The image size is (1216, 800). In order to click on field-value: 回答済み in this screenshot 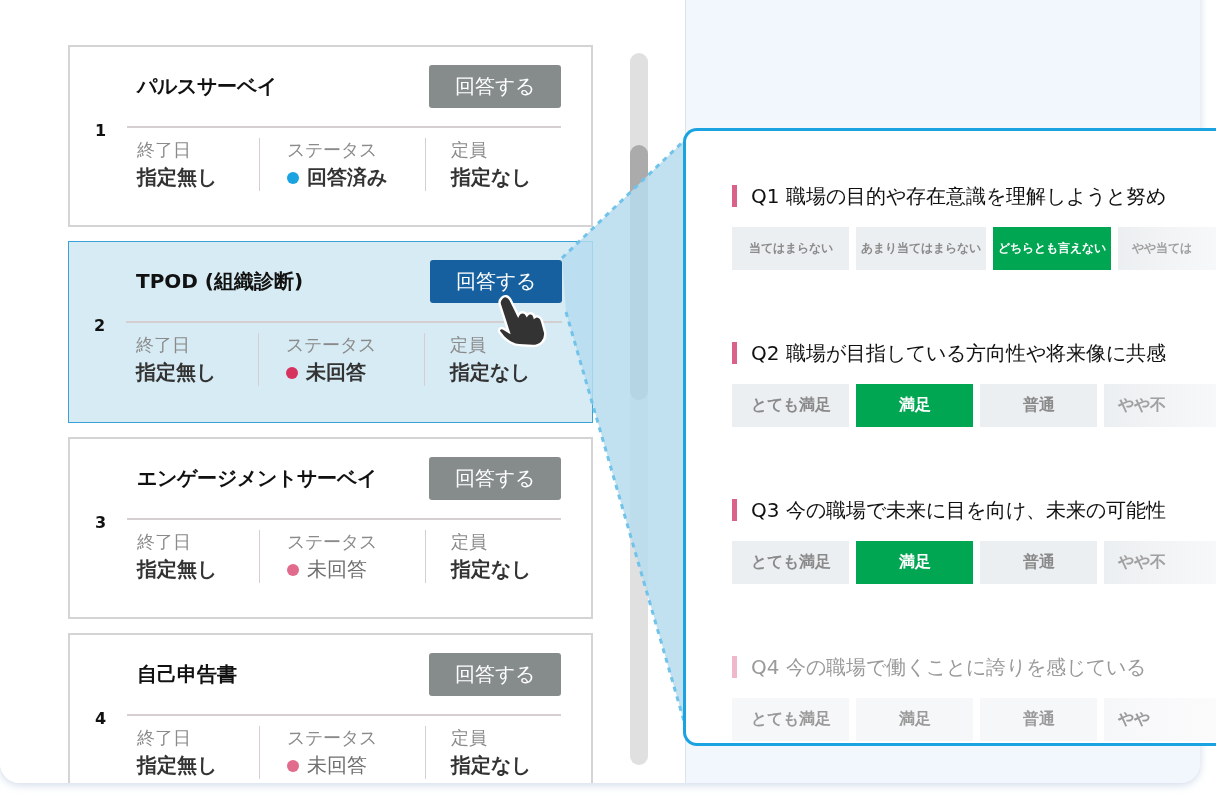, I will do `click(347, 177)`.